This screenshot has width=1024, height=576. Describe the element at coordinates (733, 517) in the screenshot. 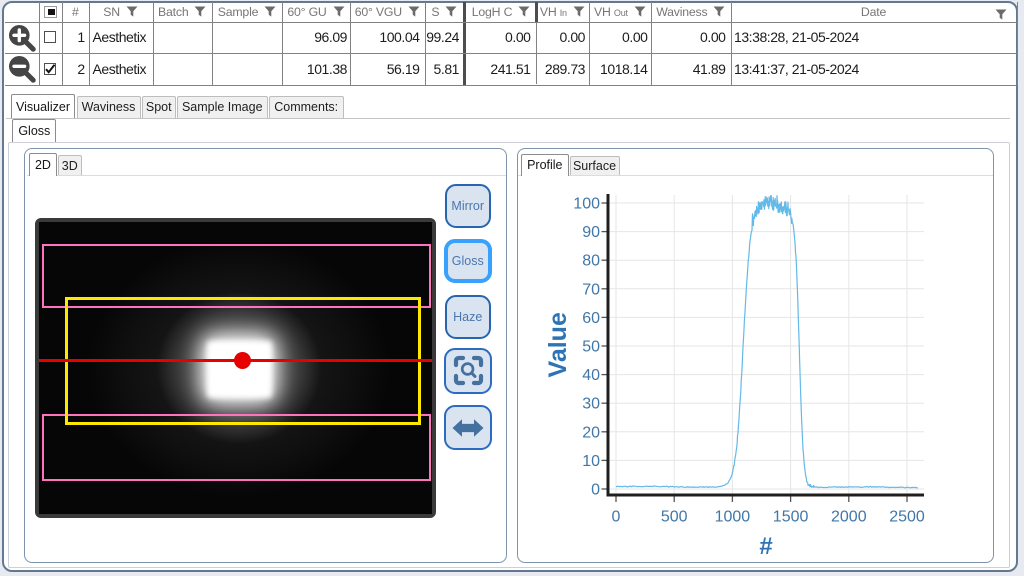

I see `svg-text: 1000` at that location.